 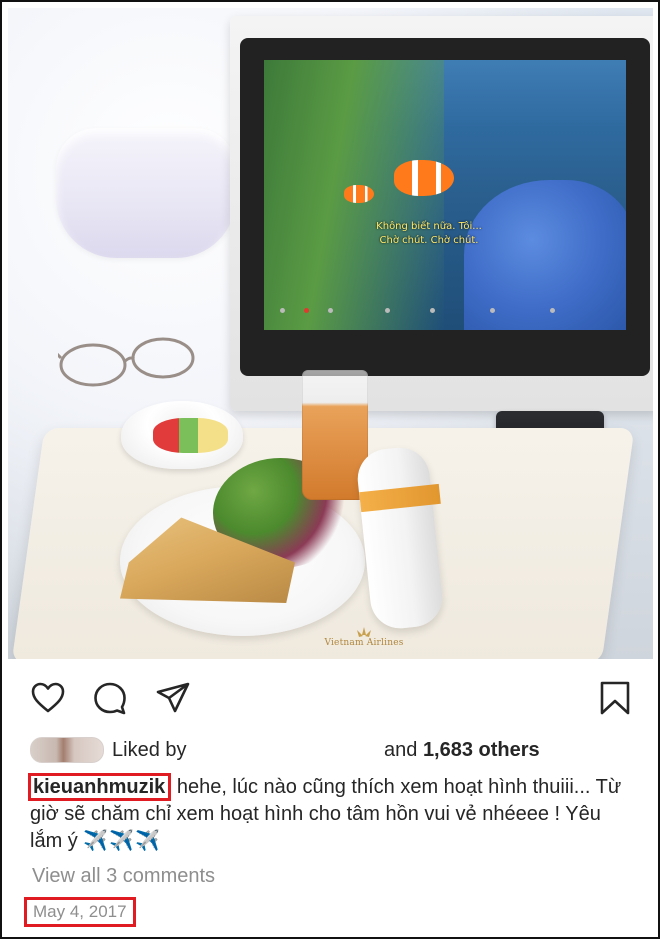 What do you see at coordinates (424, 178) in the screenshot?
I see `clownfish-large` at bounding box center [424, 178].